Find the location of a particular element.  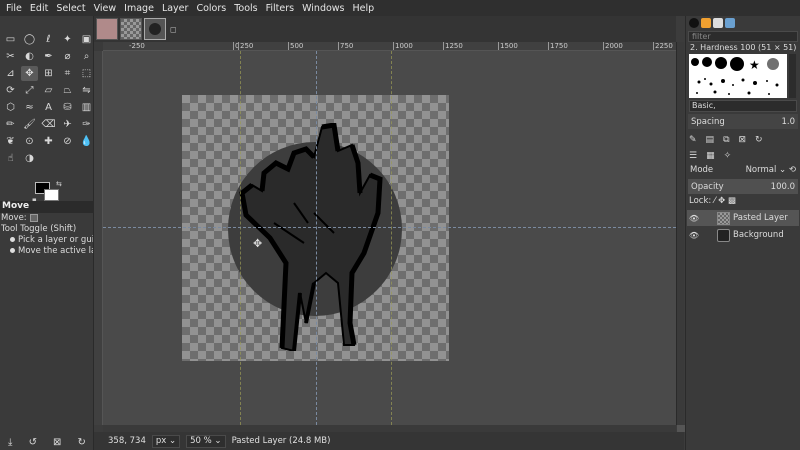

zoom-icon: ⌕ is located at coordinates (86, 56).